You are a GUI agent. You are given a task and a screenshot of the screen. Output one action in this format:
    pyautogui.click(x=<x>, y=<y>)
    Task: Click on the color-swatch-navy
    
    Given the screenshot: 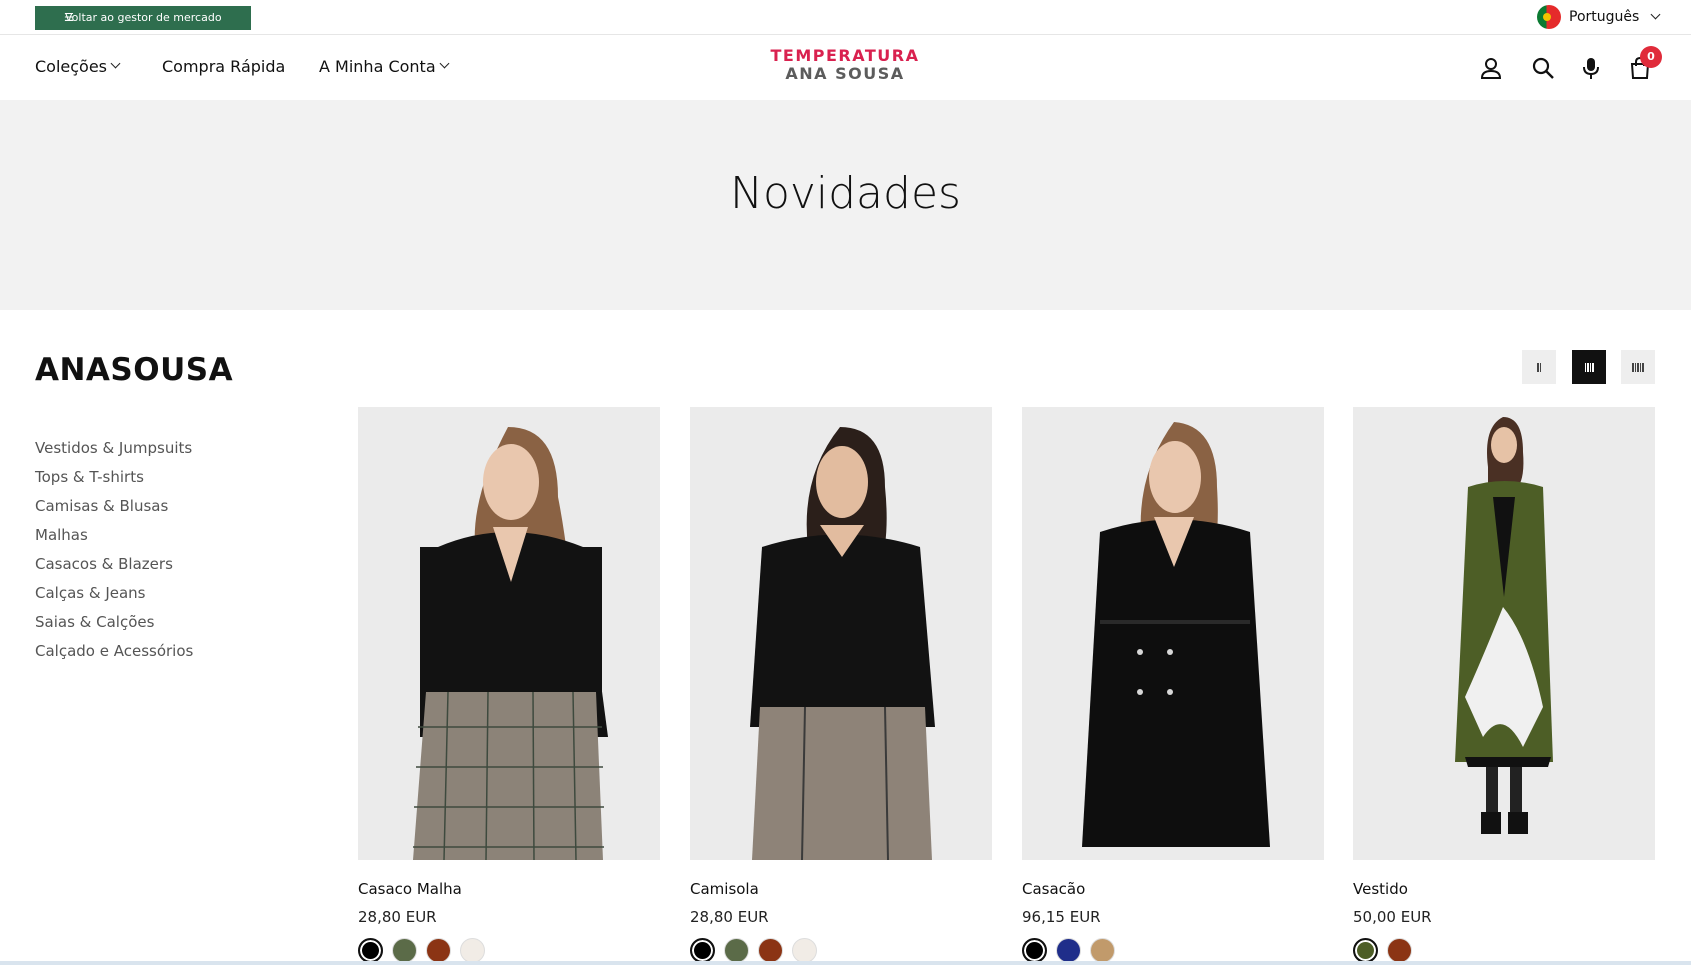 What is the action you would take?
    pyautogui.click(x=1068, y=950)
    